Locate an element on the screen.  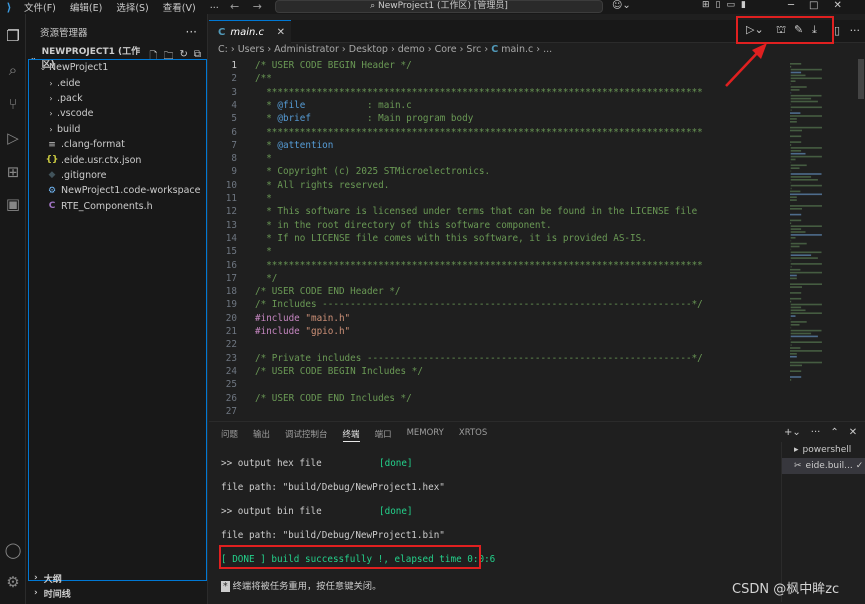
terminal-line: >> output bin file is located at coordinates (271, 511).